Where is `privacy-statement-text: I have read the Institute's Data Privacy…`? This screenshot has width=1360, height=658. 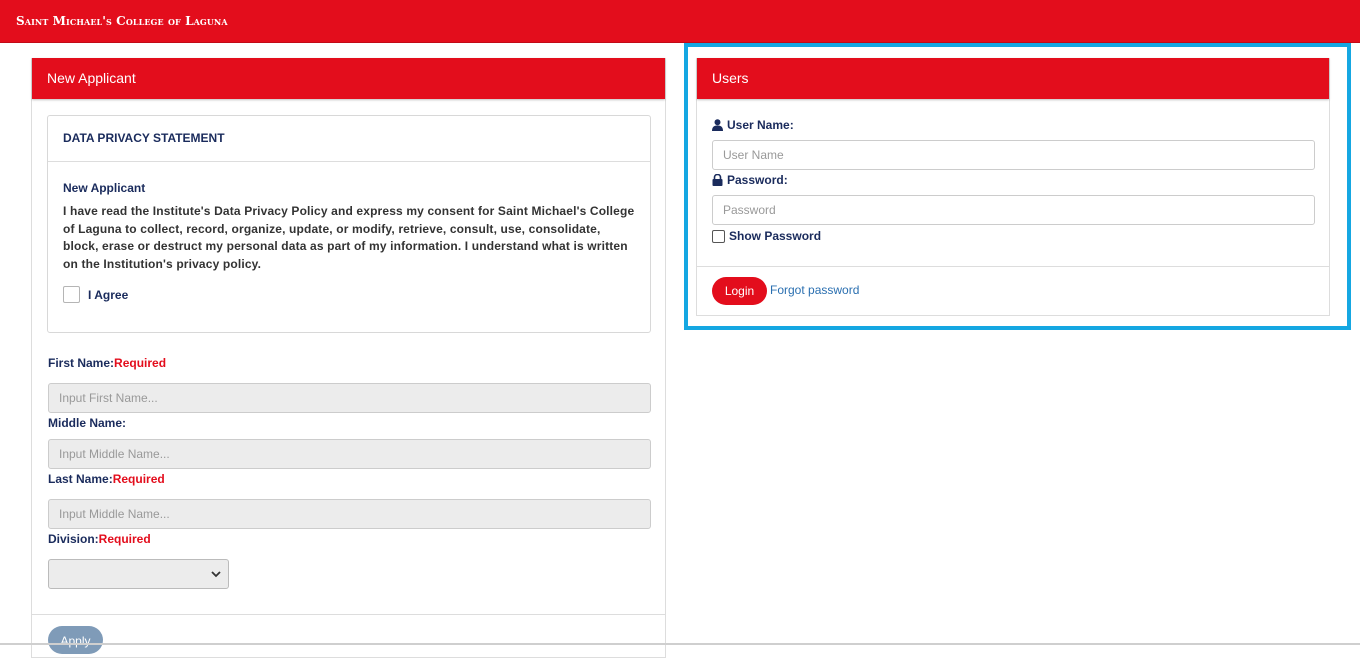
privacy-statement-text: I have read the Institute's Data Privacy… is located at coordinates (349, 237).